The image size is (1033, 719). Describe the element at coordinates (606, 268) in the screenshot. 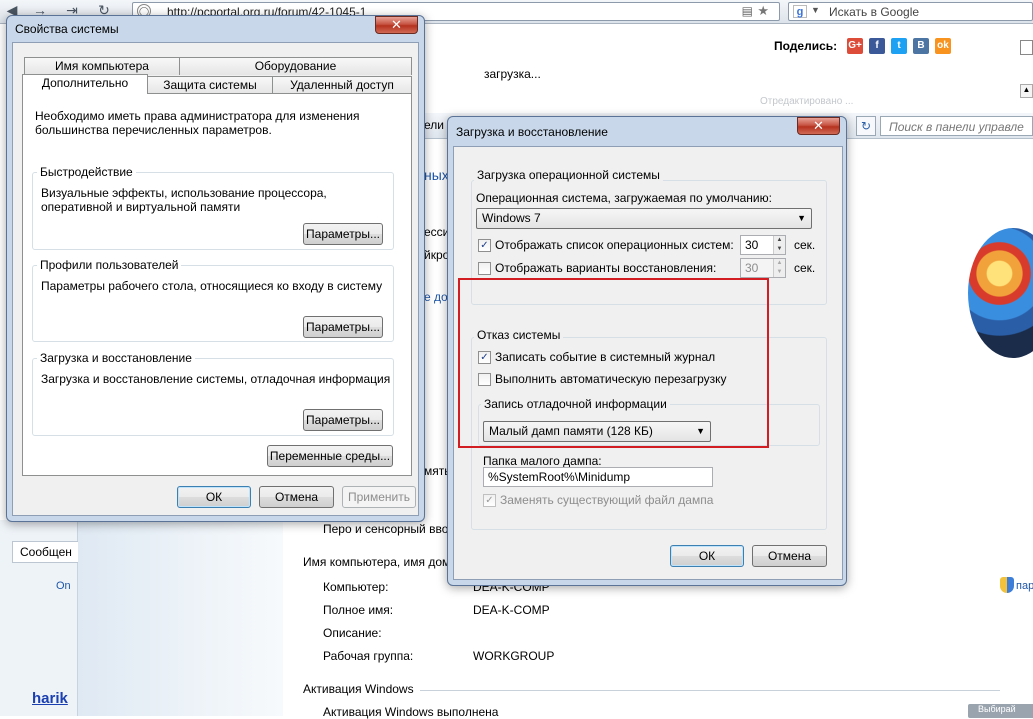

I see `show-recovery-label: Отображать варианты восстановления:` at that location.